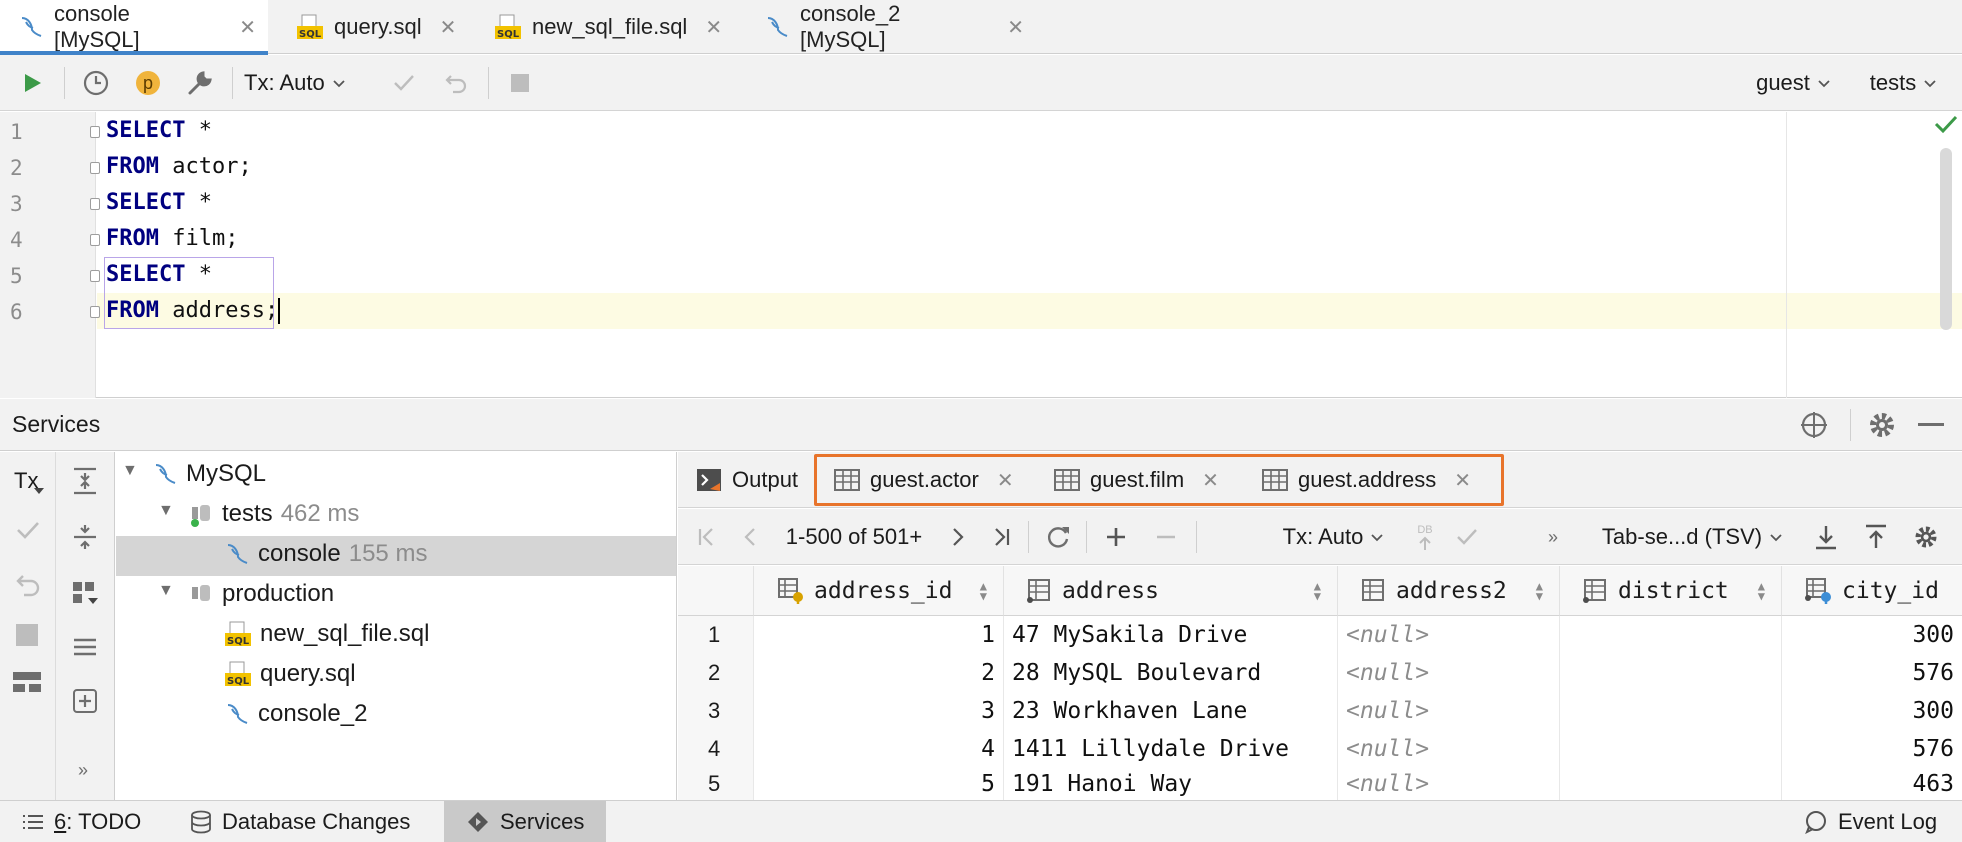 The width and height of the screenshot is (1962, 842). What do you see at coordinates (879, 784) in the screenshot?
I see `cell-address-id: 5` at bounding box center [879, 784].